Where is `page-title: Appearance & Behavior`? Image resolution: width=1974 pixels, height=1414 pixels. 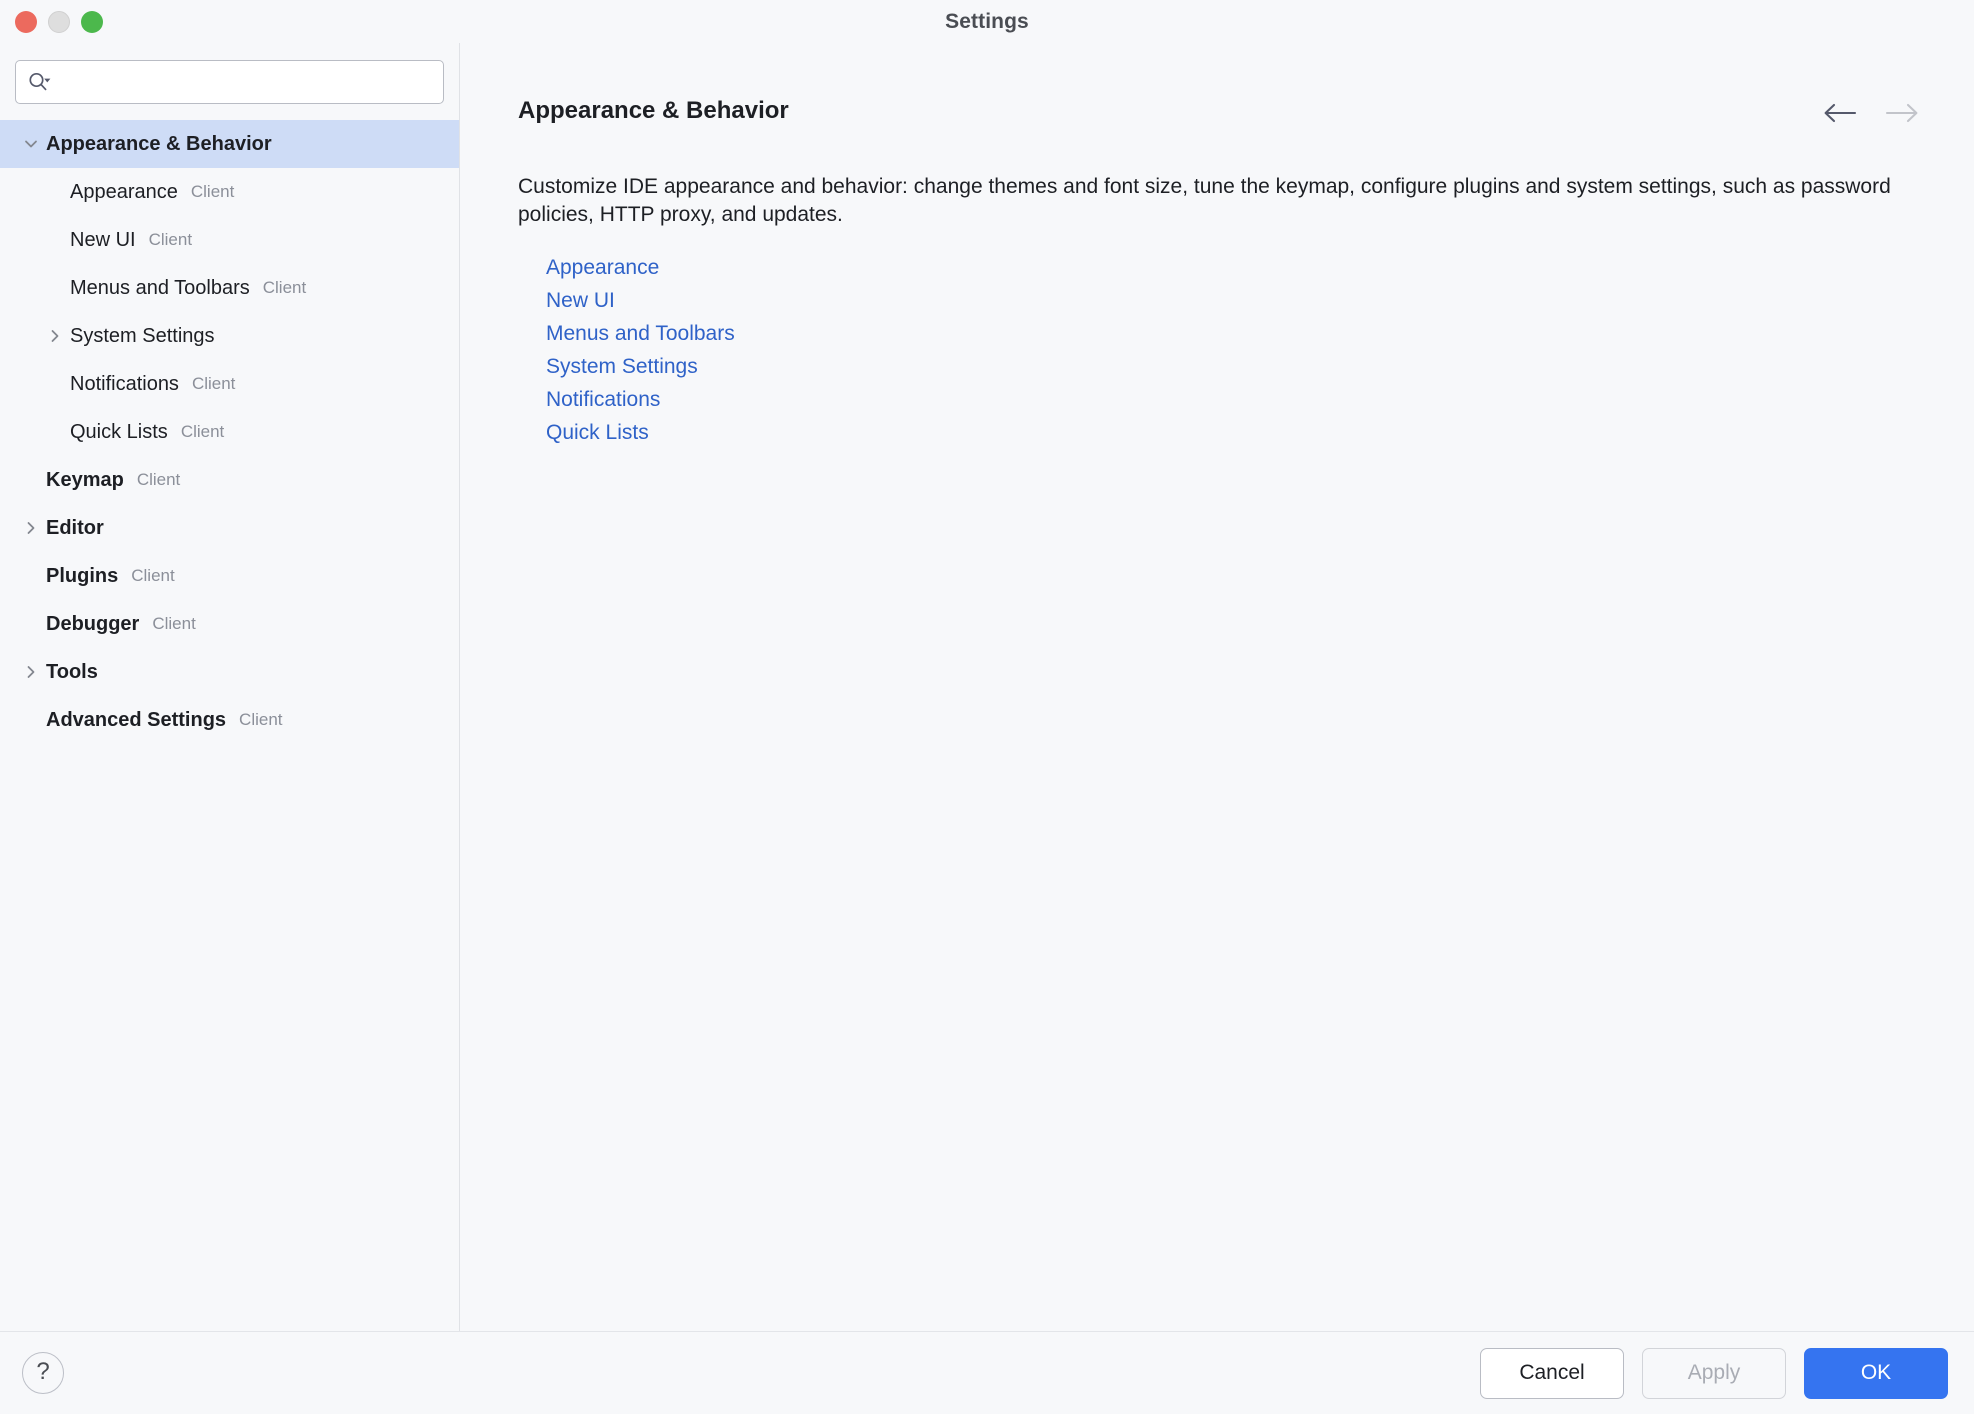
page-title: Appearance & Behavior is located at coordinates (653, 110).